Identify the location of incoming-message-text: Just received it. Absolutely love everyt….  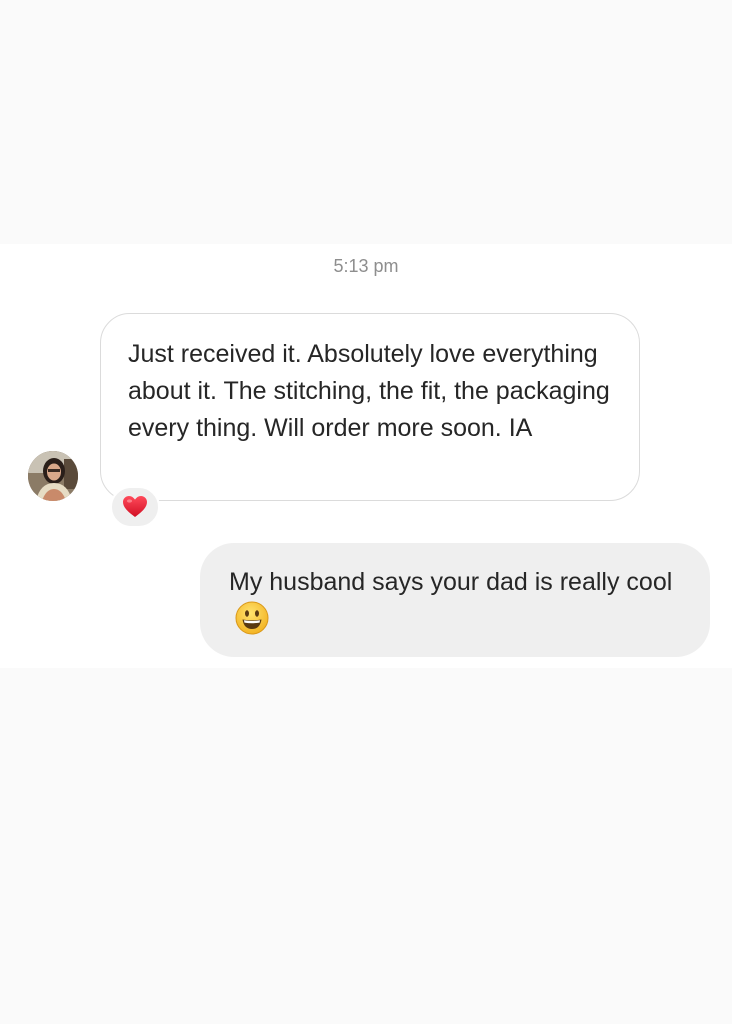
(369, 391).